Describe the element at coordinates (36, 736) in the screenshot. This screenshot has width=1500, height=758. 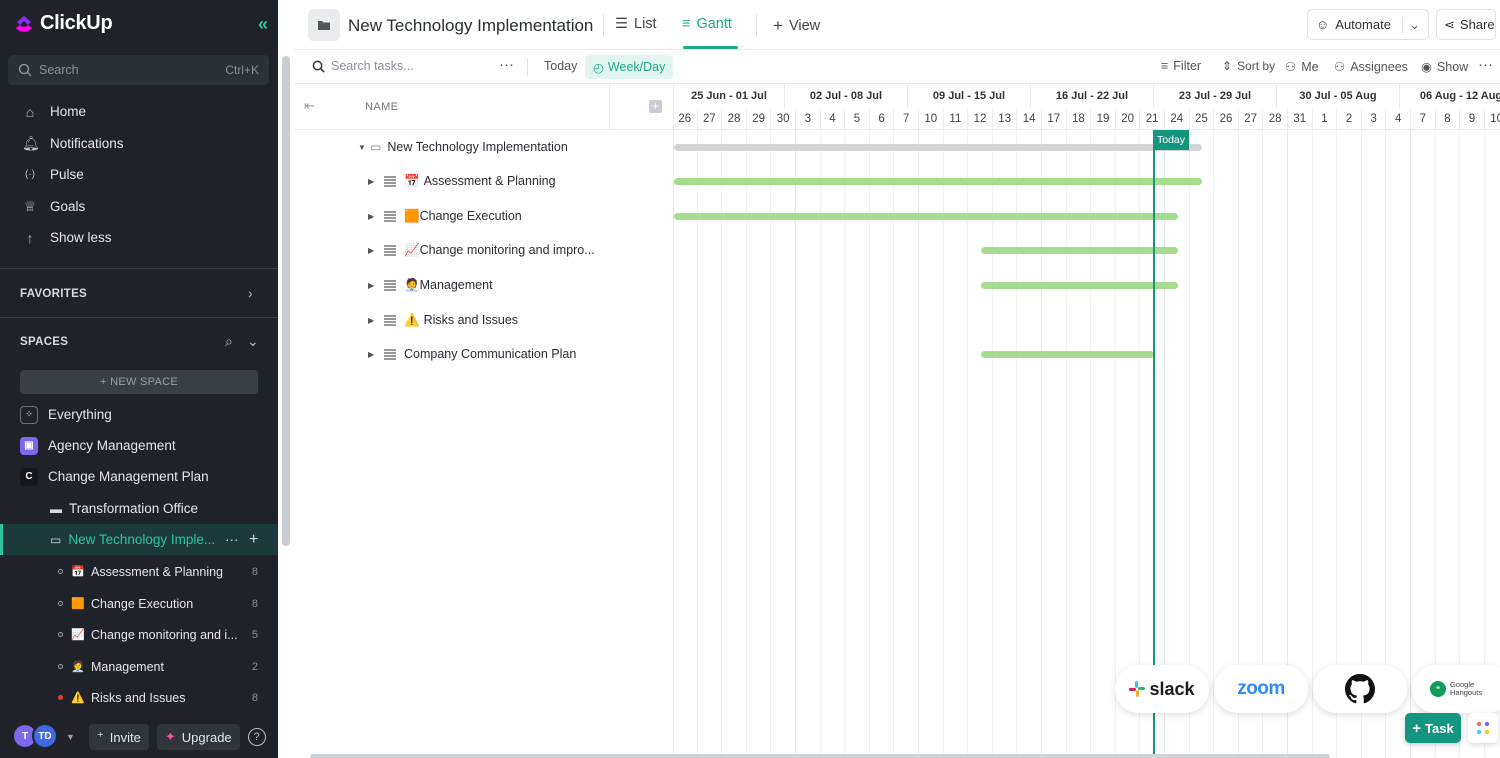
I see `user-avatars: T TD` at that location.